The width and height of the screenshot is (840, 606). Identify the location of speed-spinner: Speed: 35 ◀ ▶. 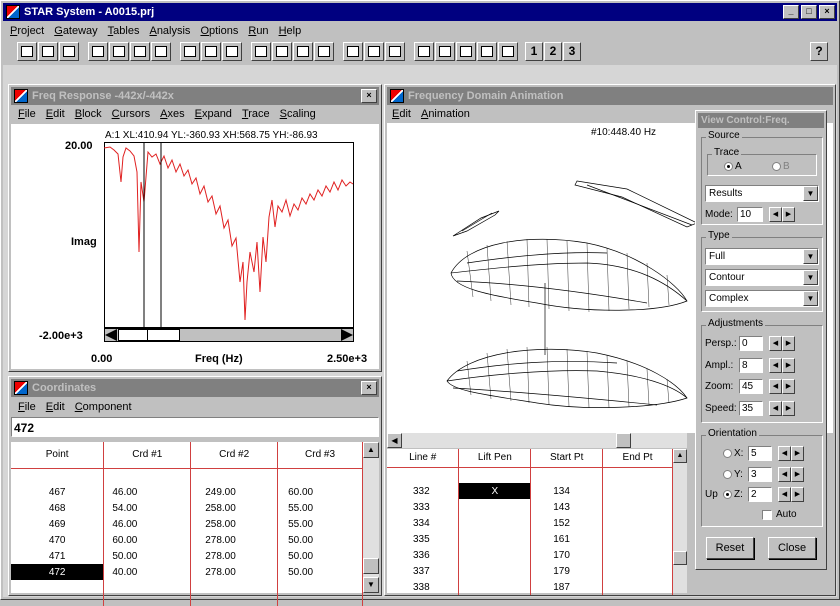
(750, 408).